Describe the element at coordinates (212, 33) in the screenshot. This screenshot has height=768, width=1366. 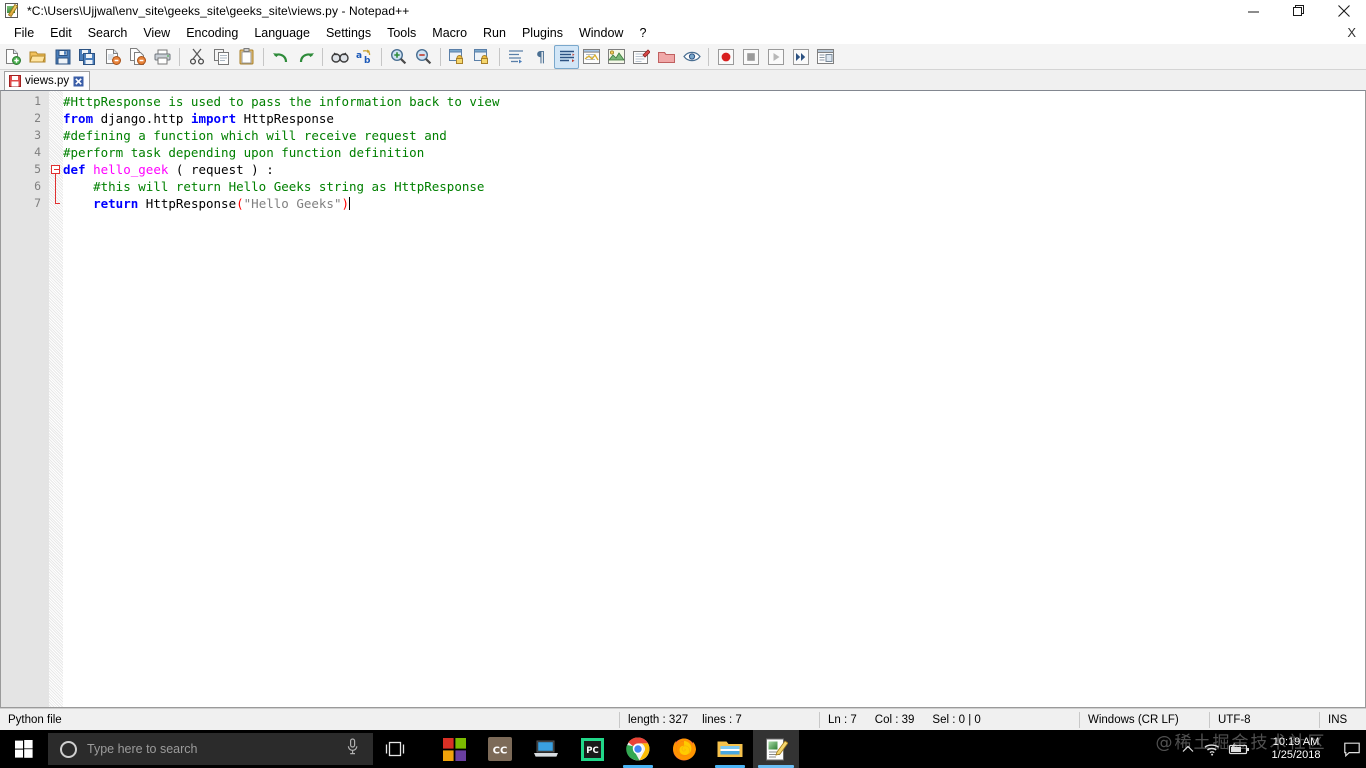
I see `menu-item-encoding: Encoding` at that location.